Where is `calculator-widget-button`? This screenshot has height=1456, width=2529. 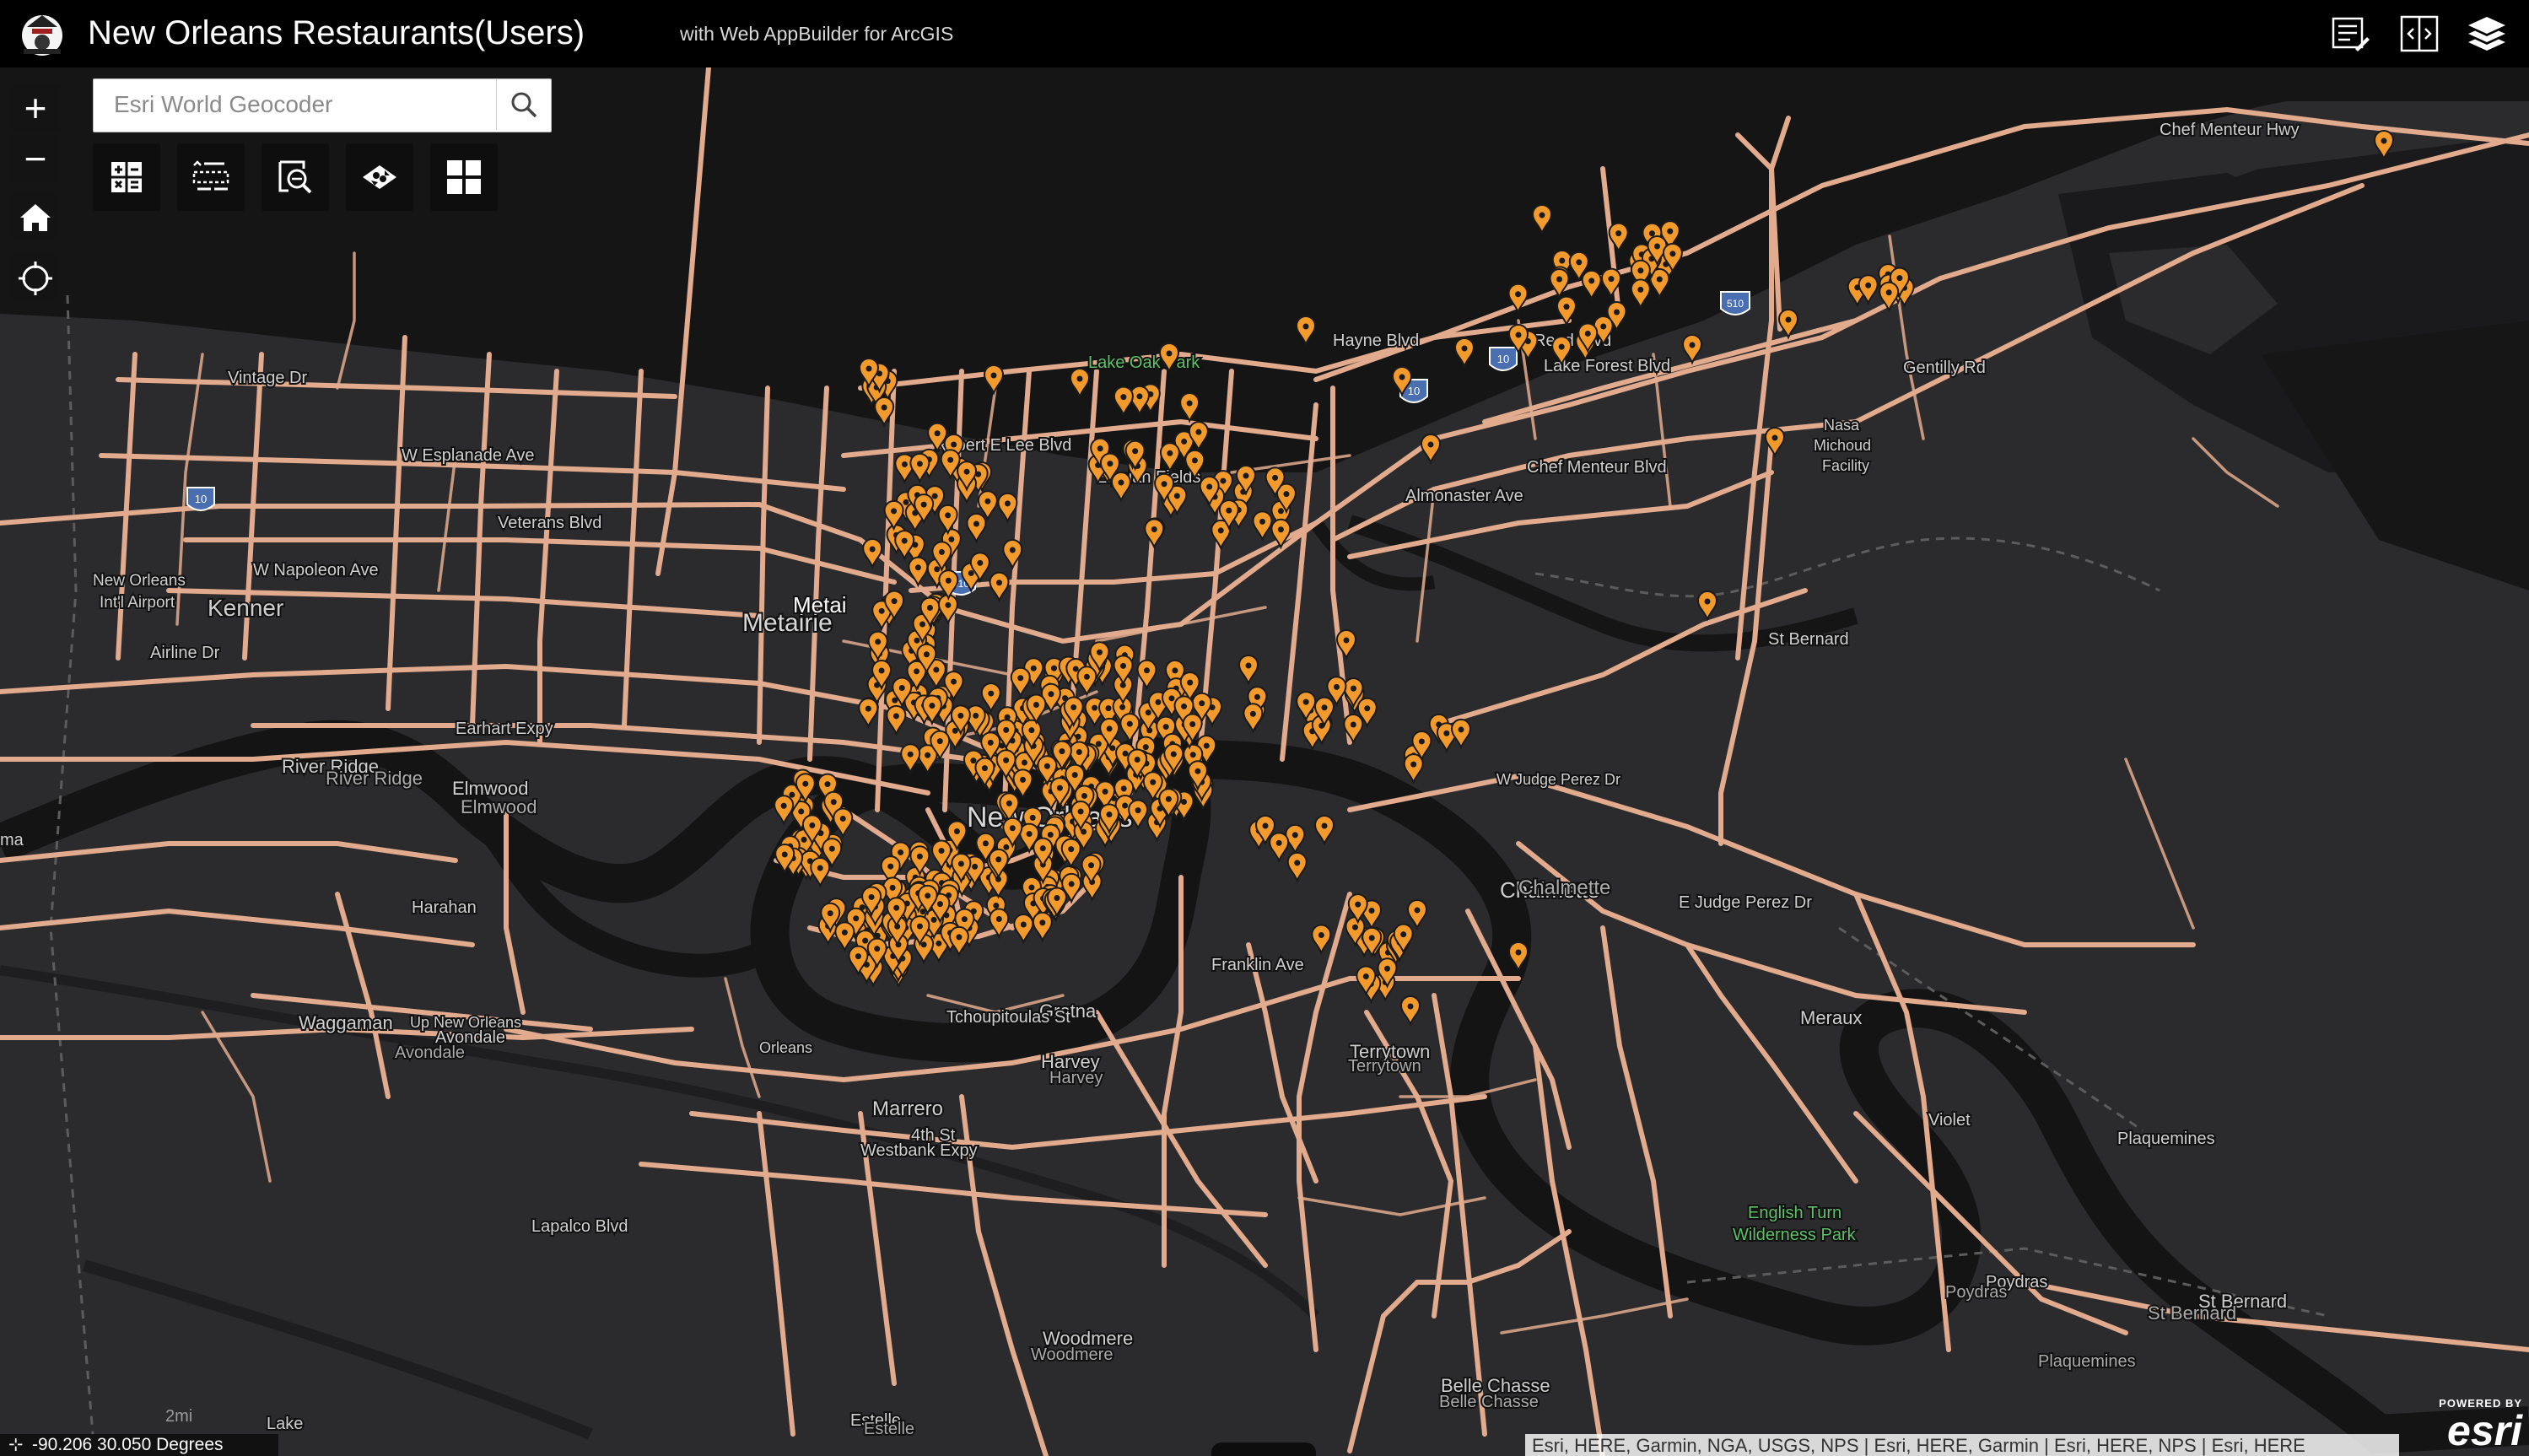 calculator-widget-button is located at coordinates (127, 177).